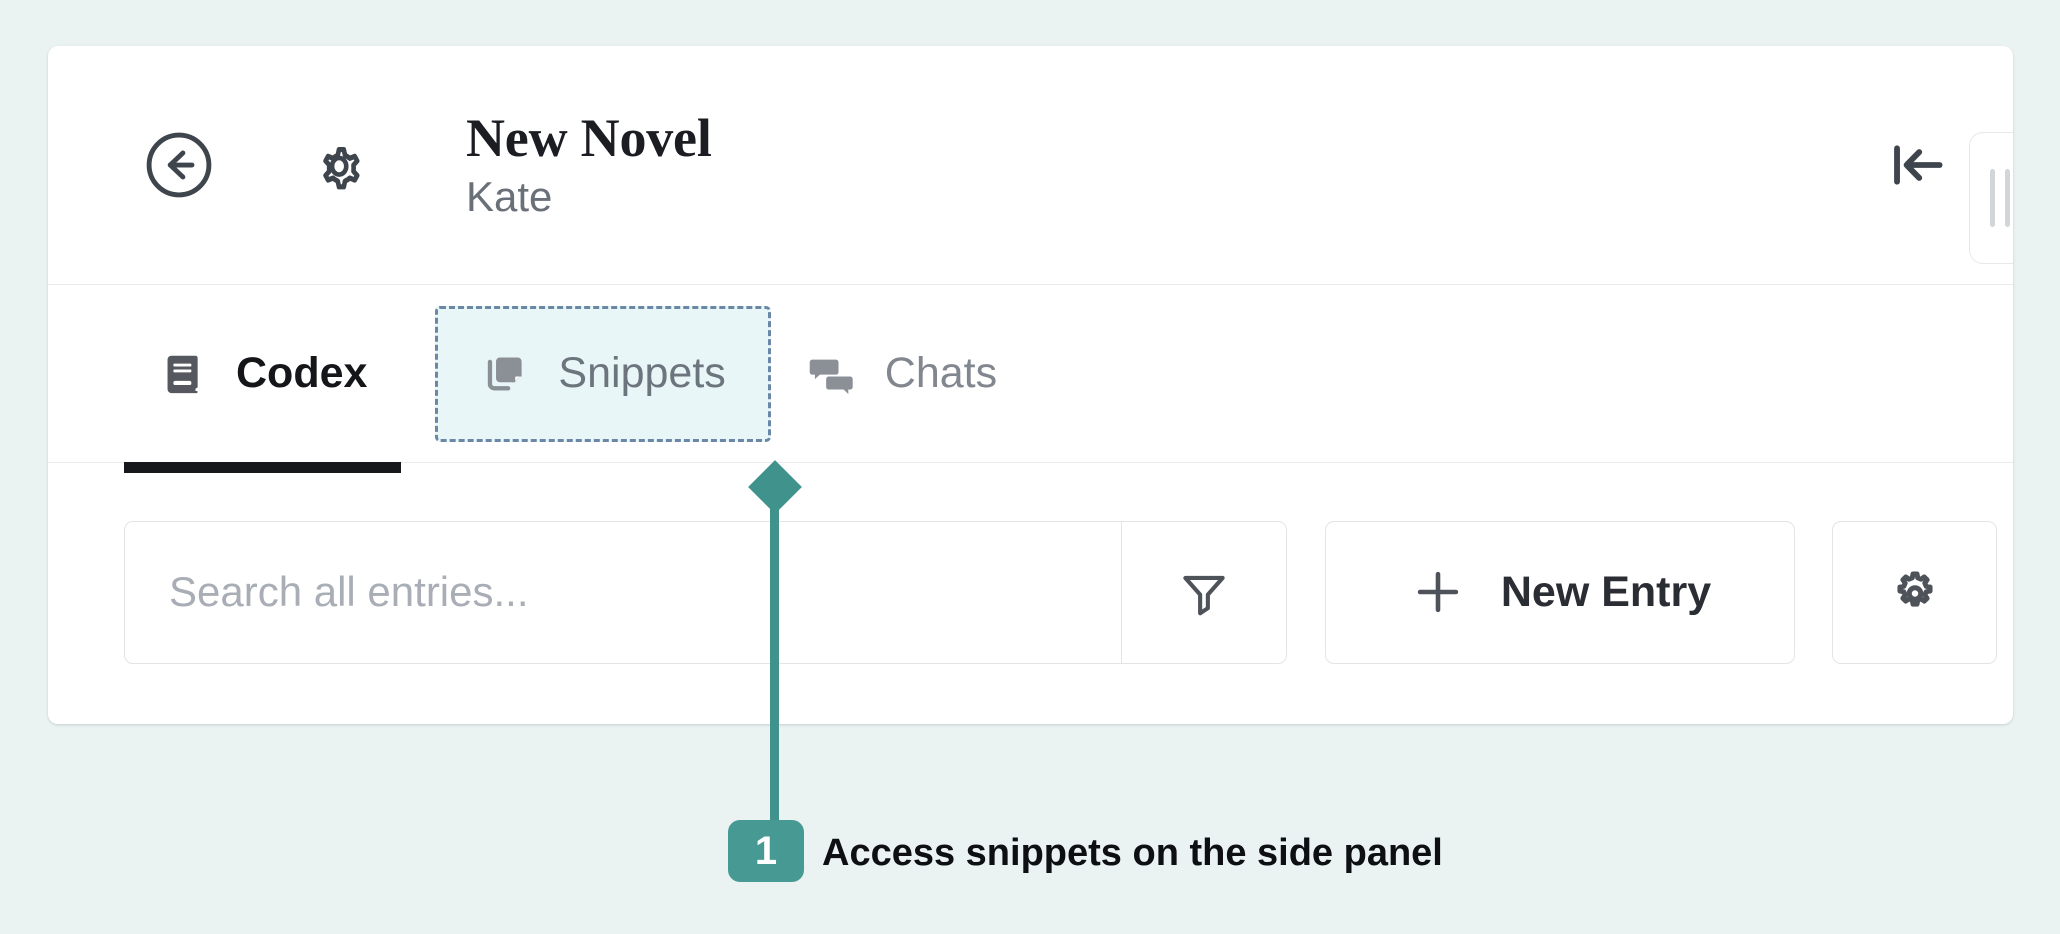  I want to click on tab-codex: Codex, so click(263, 379).